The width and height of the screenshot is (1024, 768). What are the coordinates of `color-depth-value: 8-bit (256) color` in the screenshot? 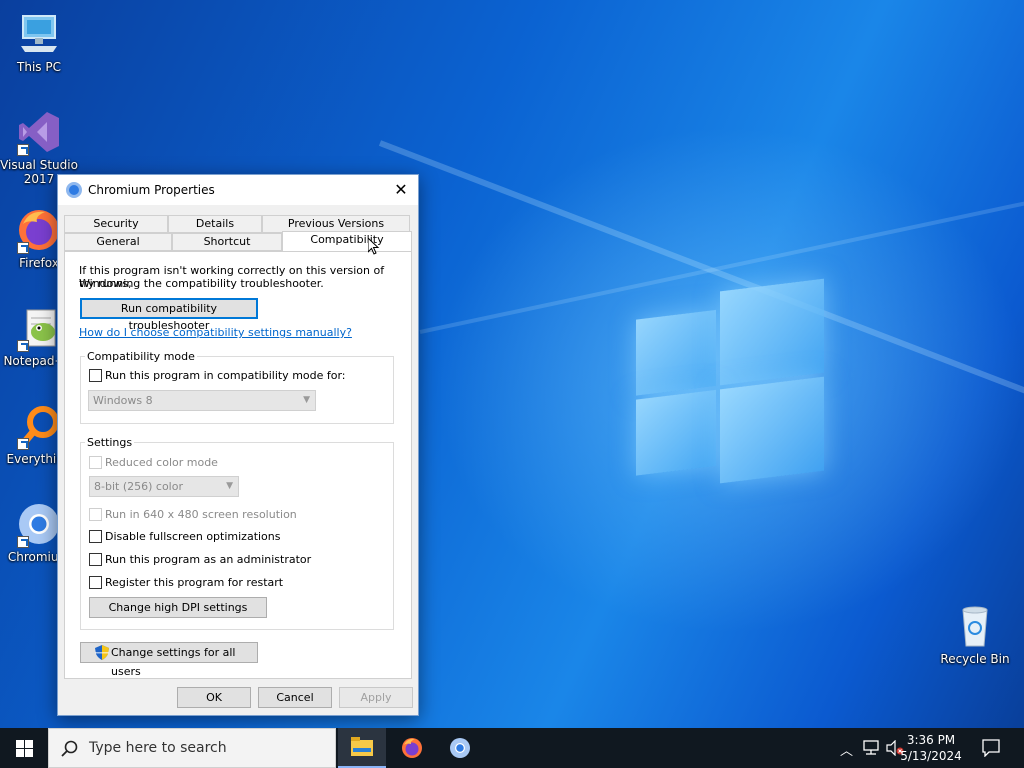 It's located at (138, 486).